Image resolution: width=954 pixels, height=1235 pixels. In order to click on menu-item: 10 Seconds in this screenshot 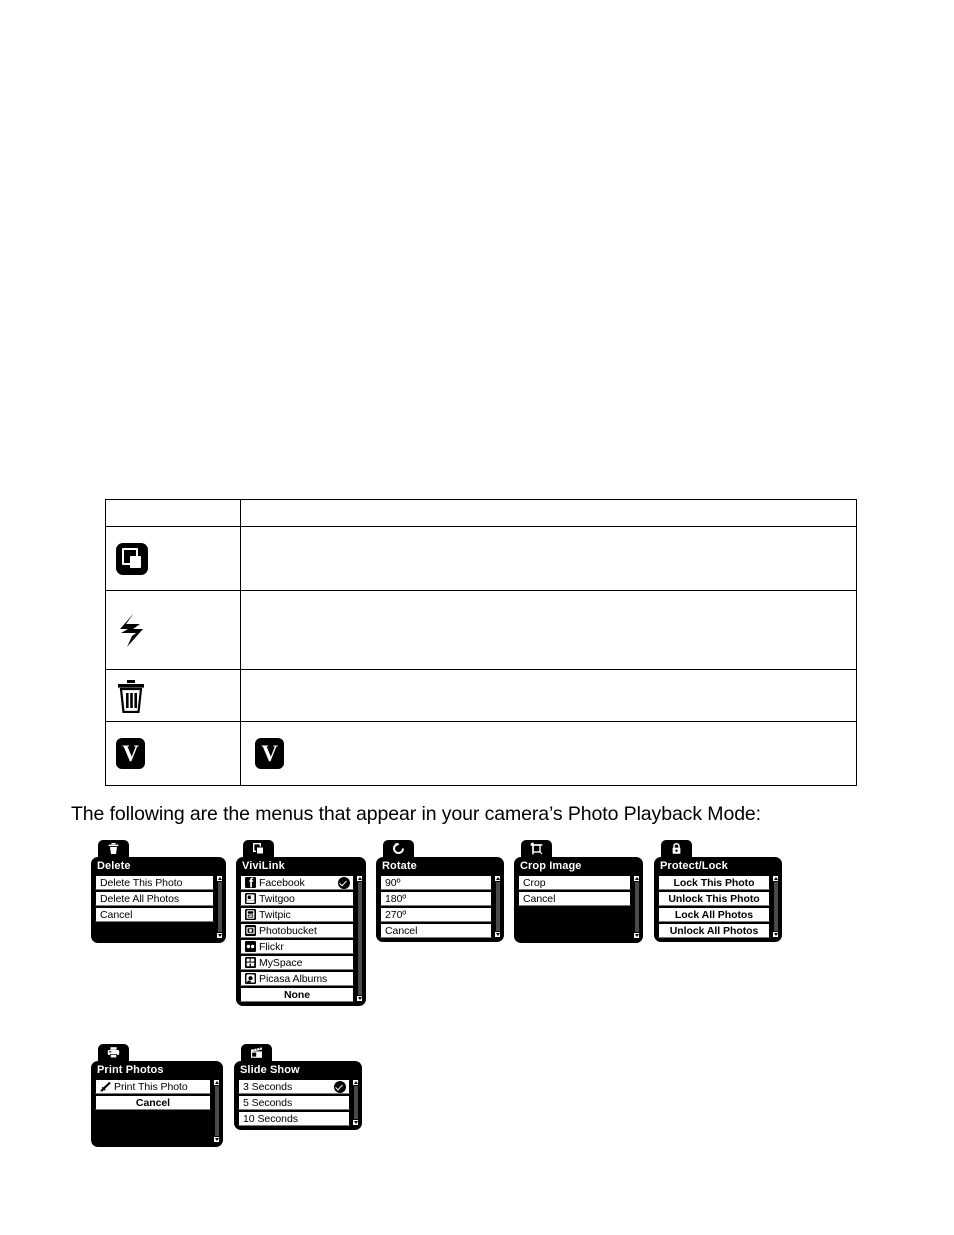, I will do `click(294, 1118)`.